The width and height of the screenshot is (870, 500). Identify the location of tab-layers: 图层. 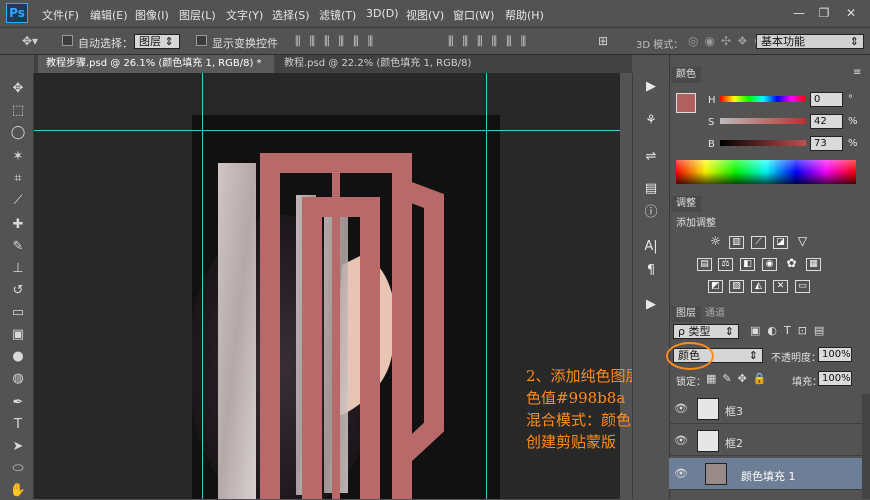
(686, 314).